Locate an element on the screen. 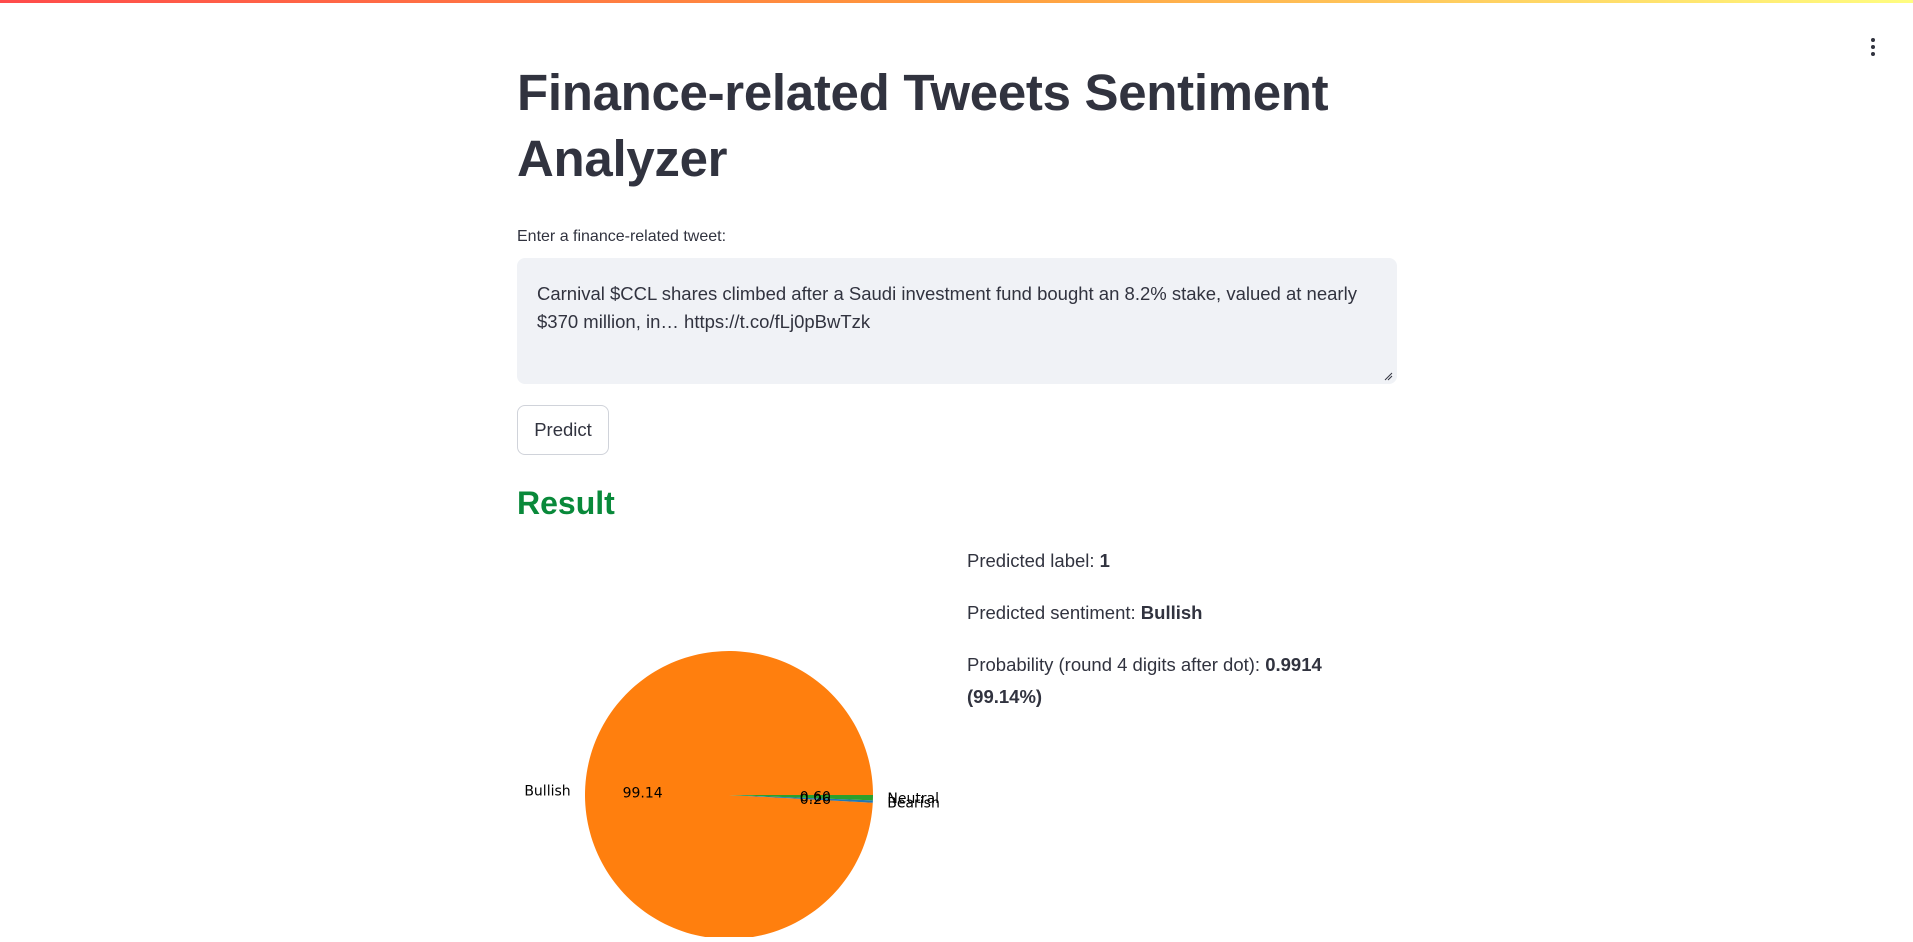  sentiment-pie-chart: Bullish 99.14 Bearish 0.26 Neutral 0.60 is located at coordinates (737, 772).